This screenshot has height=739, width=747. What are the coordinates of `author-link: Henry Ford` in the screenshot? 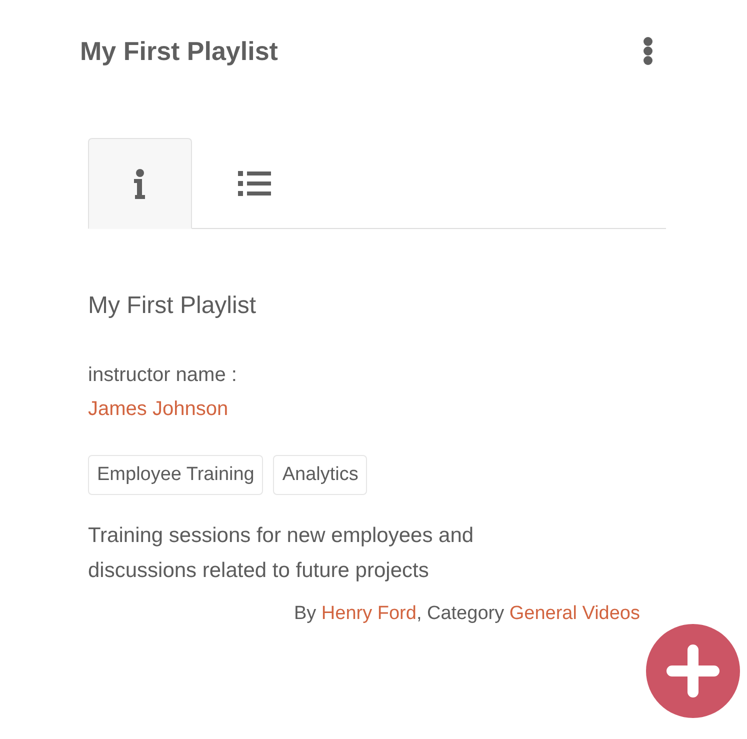 It's located at (368, 613).